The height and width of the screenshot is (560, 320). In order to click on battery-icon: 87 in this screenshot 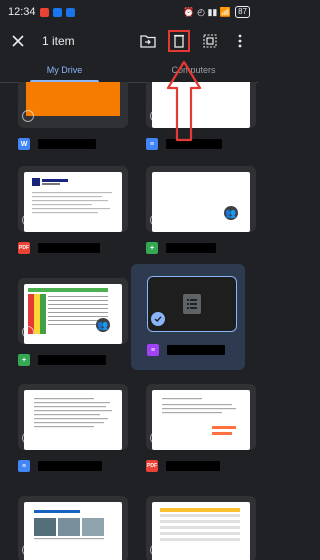, I will do `click(242, 12)`.